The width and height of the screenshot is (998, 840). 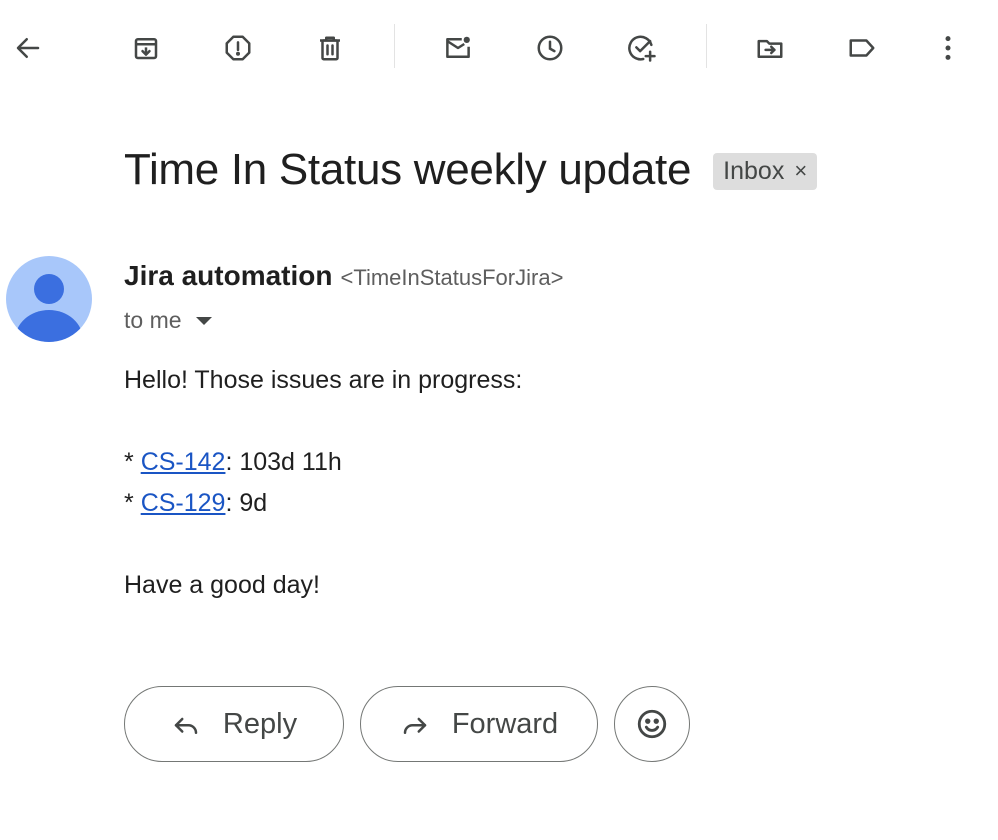 I want to click on more-options-button, so click(x=948, y=48).